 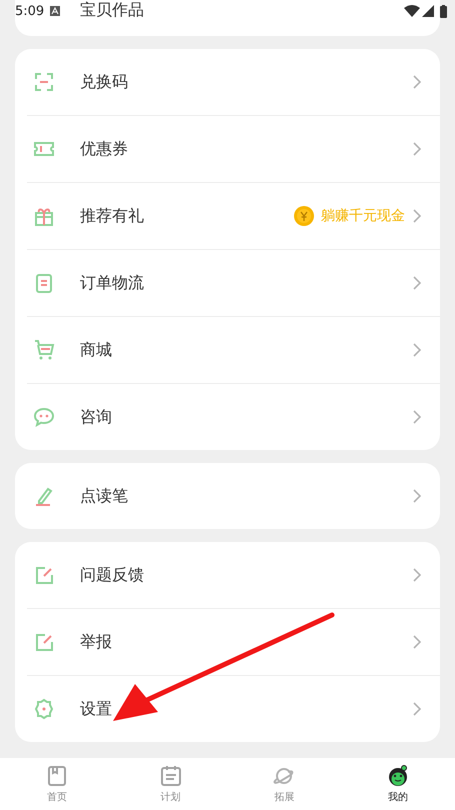 What do you see at coordinates (112, 575) in the screenshot?
I see `menu-label: 问题反馈` at bounding box center [112, 575].